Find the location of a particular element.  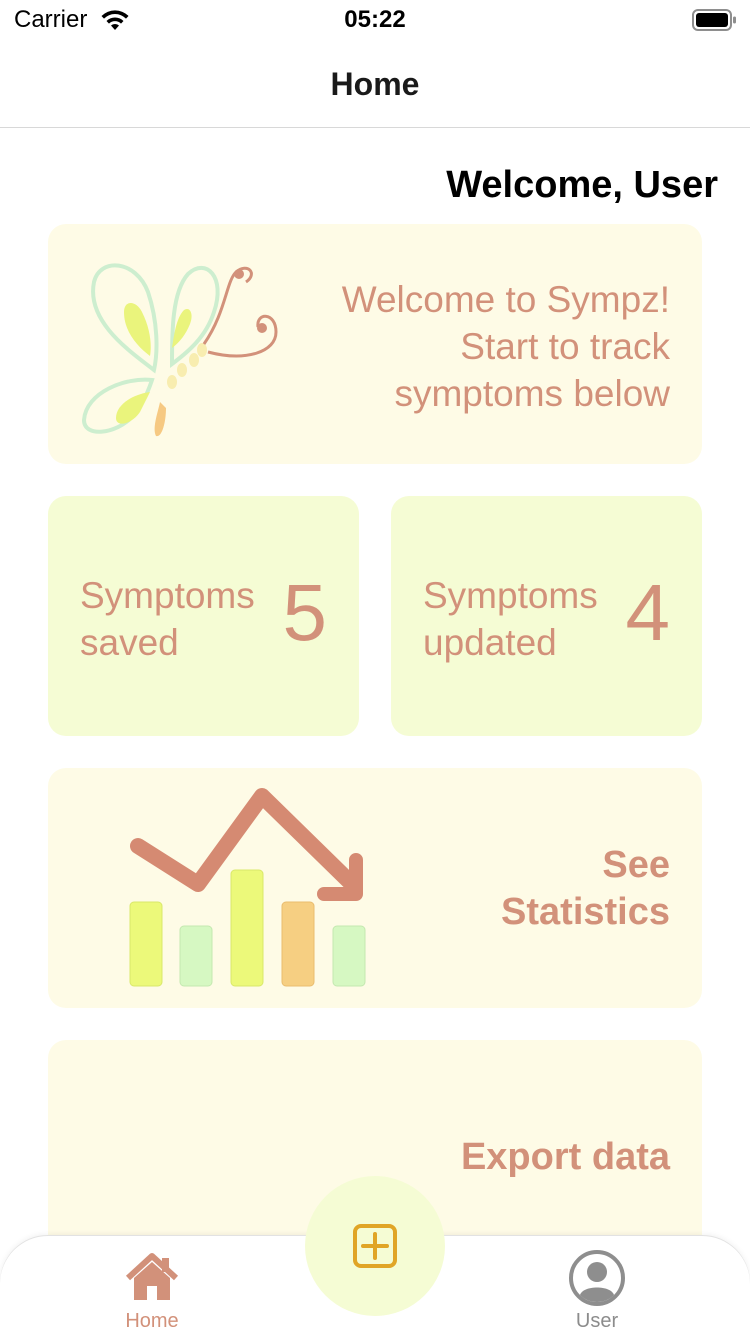

symptoms-updated-label-line-1: Symptoms is located at coordinates (510, 595).